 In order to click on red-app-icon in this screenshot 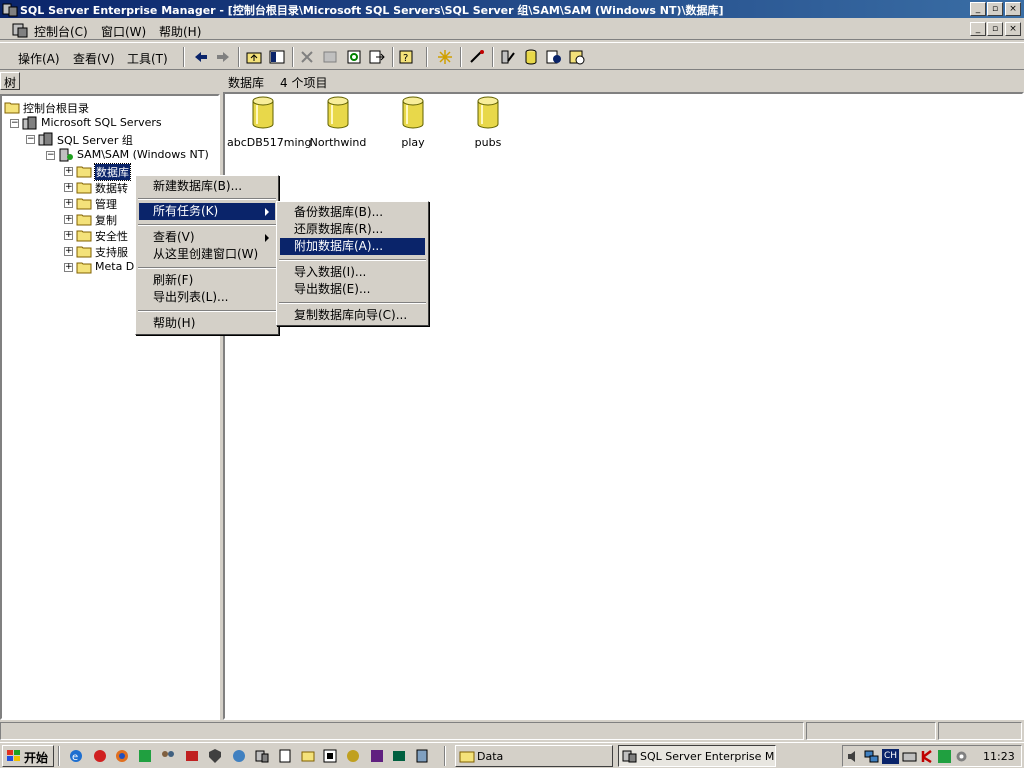, I will do `click(192, 756)`.